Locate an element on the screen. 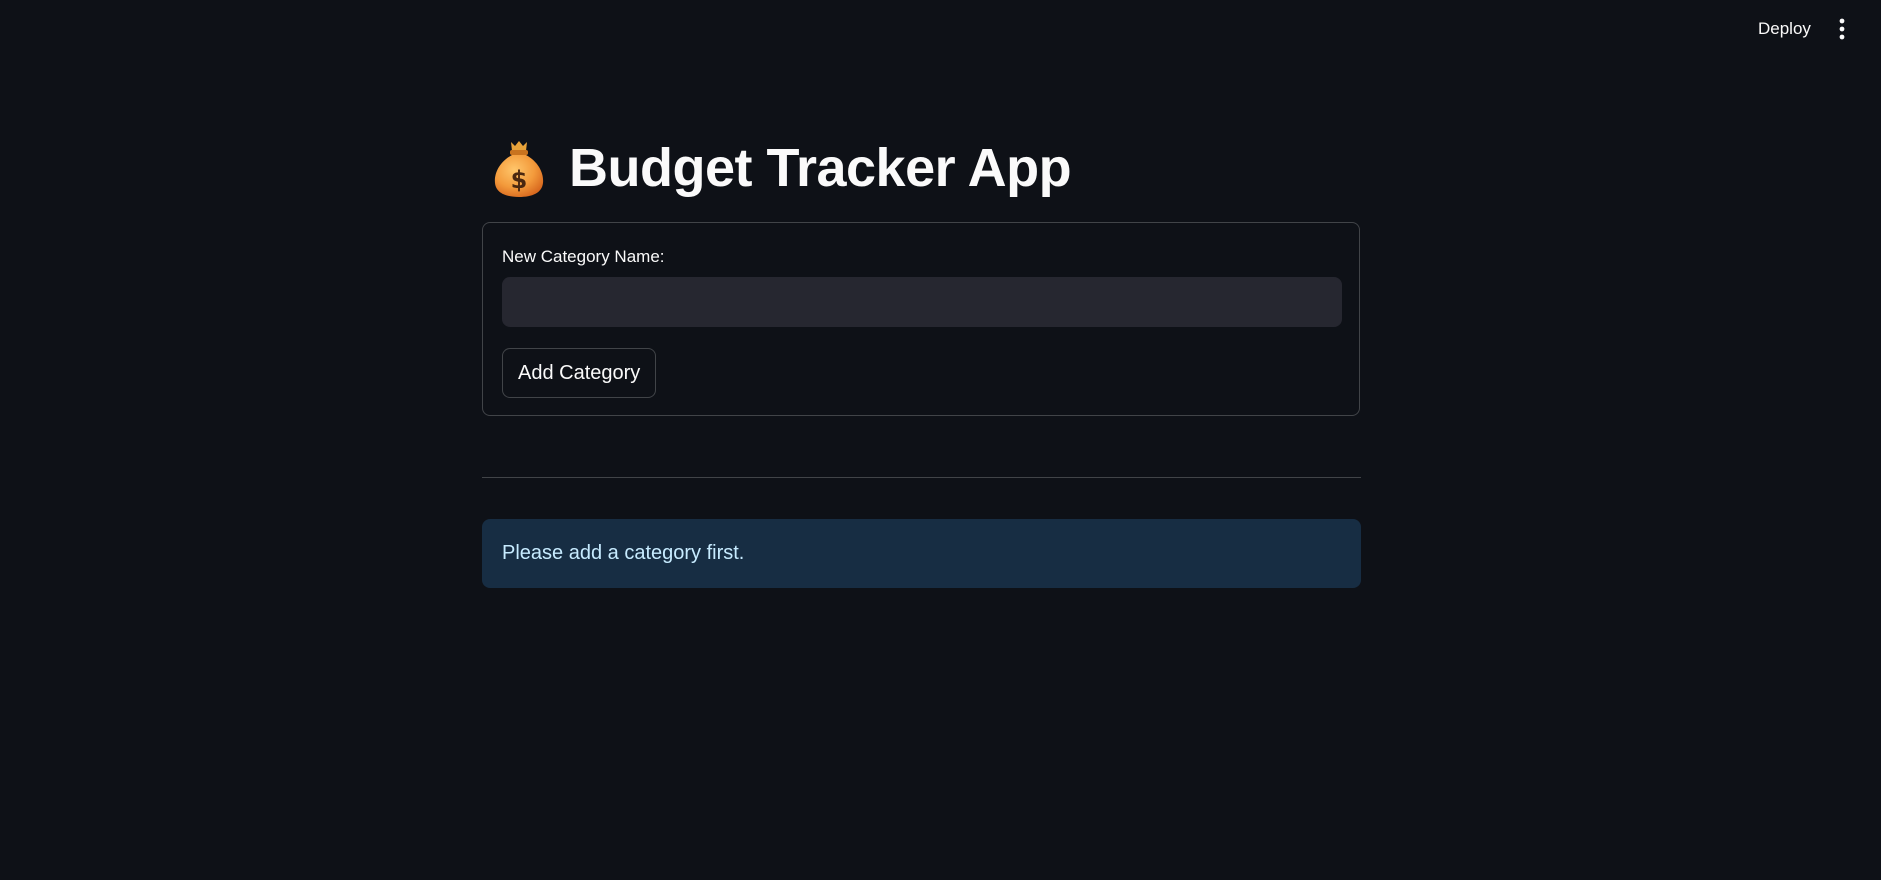 The width and height of the screenshot is (1881, 880). category-name-label: New Category Name: is located at coordinates (583, 256).